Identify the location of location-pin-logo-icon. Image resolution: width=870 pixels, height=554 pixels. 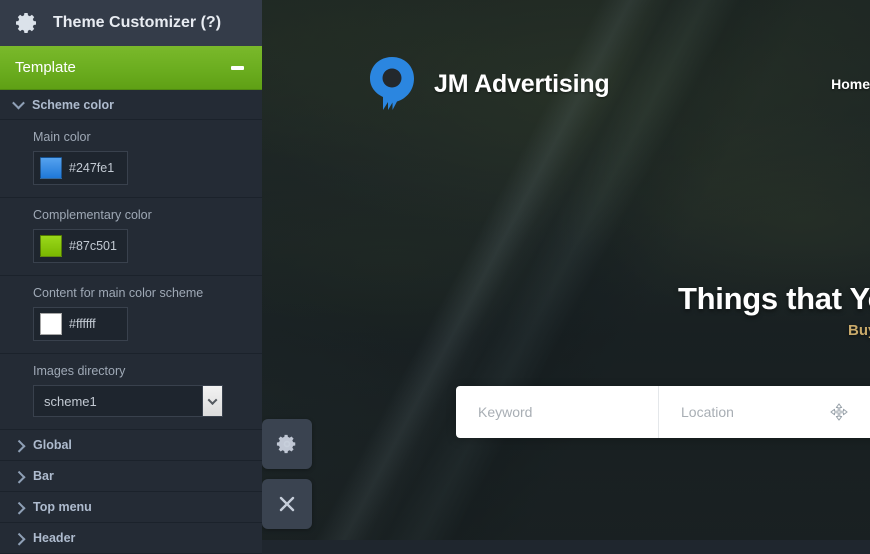
(392, 83).